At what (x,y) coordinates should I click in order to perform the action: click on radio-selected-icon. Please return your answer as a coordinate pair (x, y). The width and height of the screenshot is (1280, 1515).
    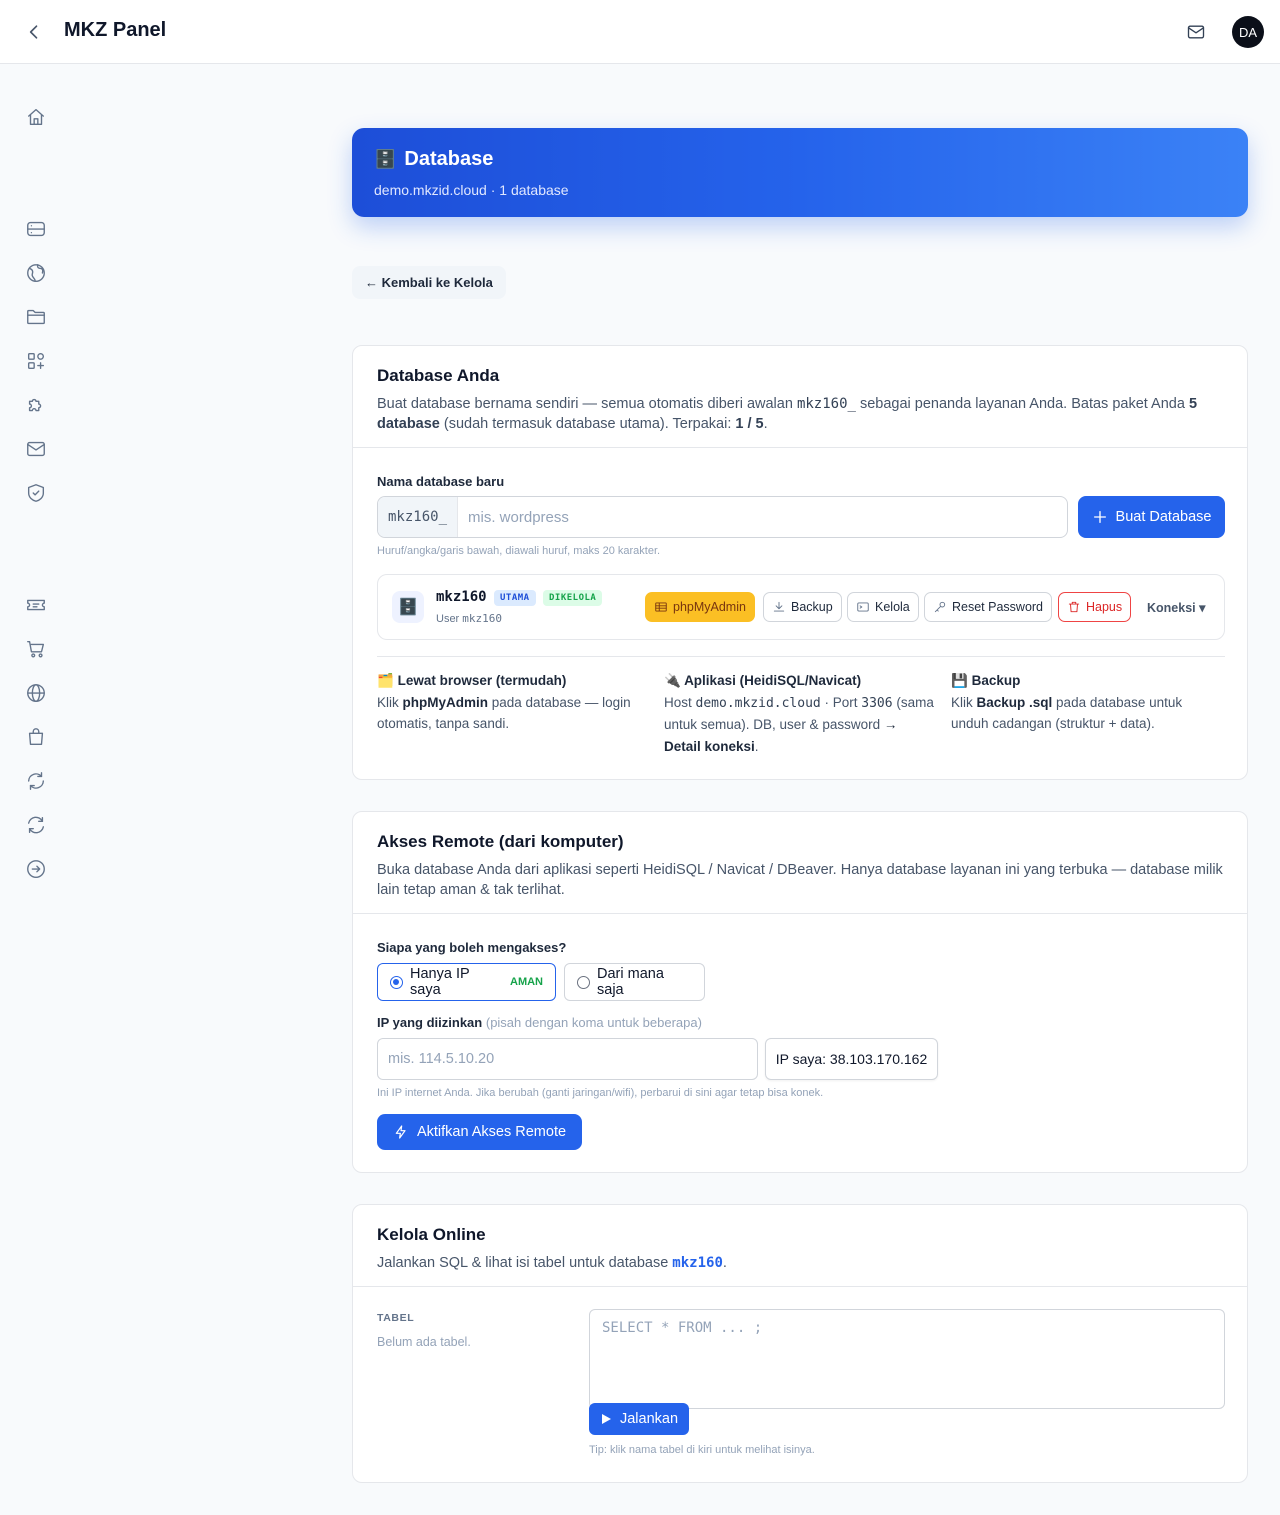
    Looking at the image, I should click on (396, 982).